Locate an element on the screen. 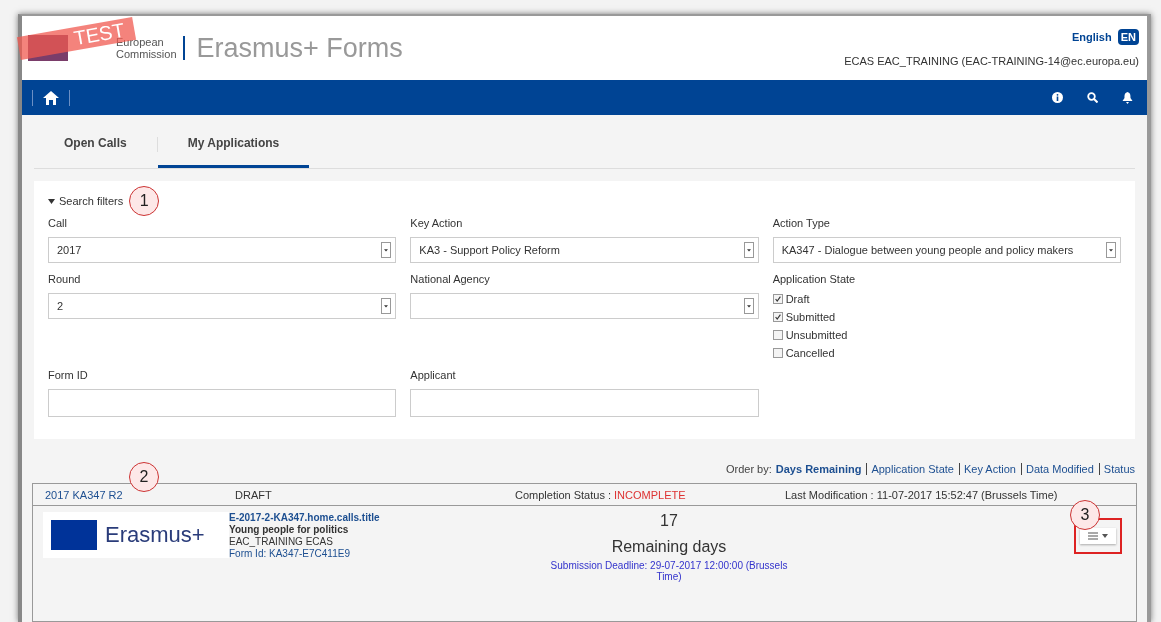  application-state: DRAFT is located at coordinates (254, 494).